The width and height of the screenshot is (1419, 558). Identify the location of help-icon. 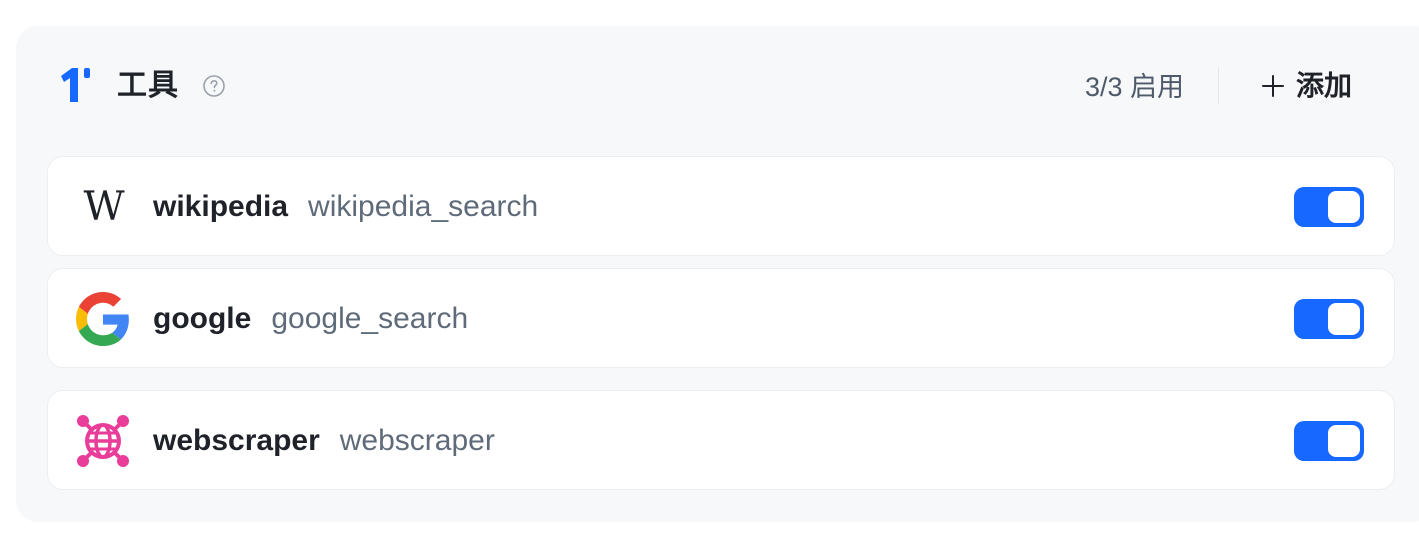
(214, 86).